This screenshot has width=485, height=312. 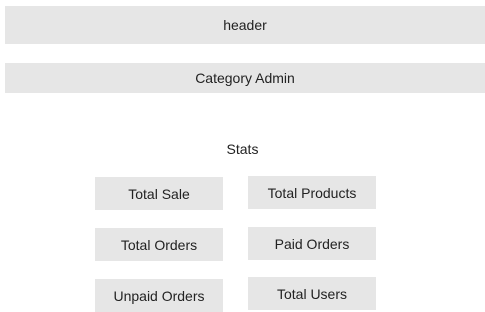 I want to click on total-orders-card: Total Orders, so click(x=159, y=244).